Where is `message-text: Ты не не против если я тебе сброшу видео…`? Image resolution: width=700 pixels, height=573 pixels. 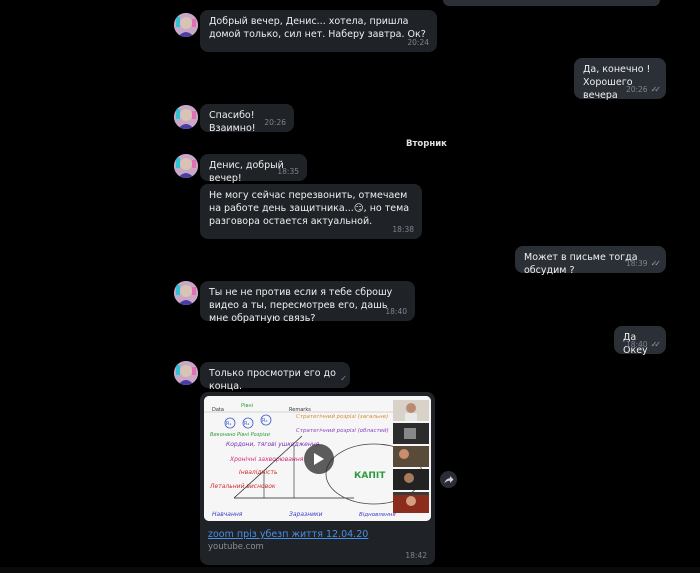 message-text: Ты не не против если я тебе сброшу видео… is located at coordinates (301, 305).